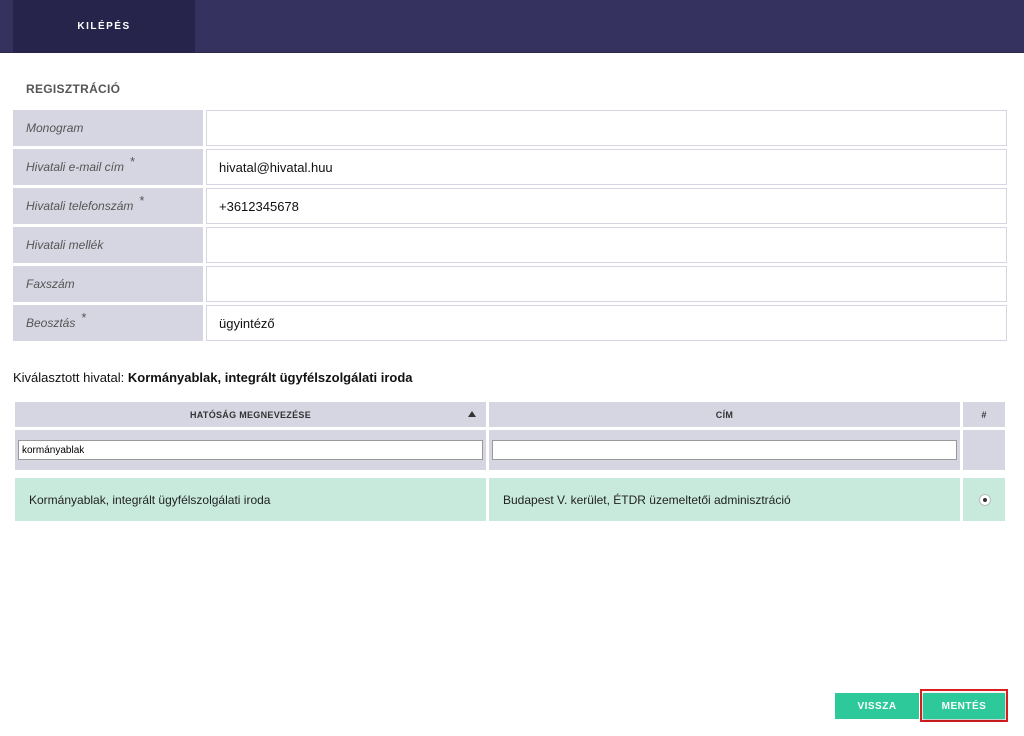 The height and width of the screenshot is (736, 1024). I want to click on table-row-select, so click(984, 499).